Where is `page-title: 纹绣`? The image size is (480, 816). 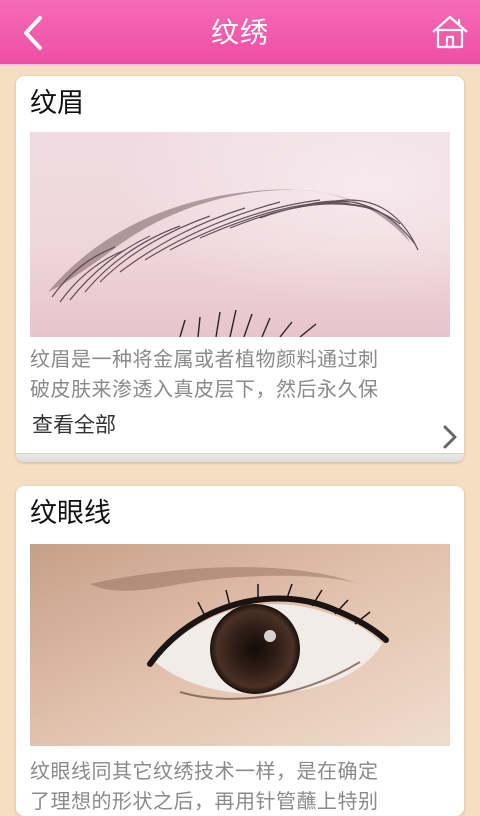
page-title: 纹绣 is located at coordinates (239, 32).